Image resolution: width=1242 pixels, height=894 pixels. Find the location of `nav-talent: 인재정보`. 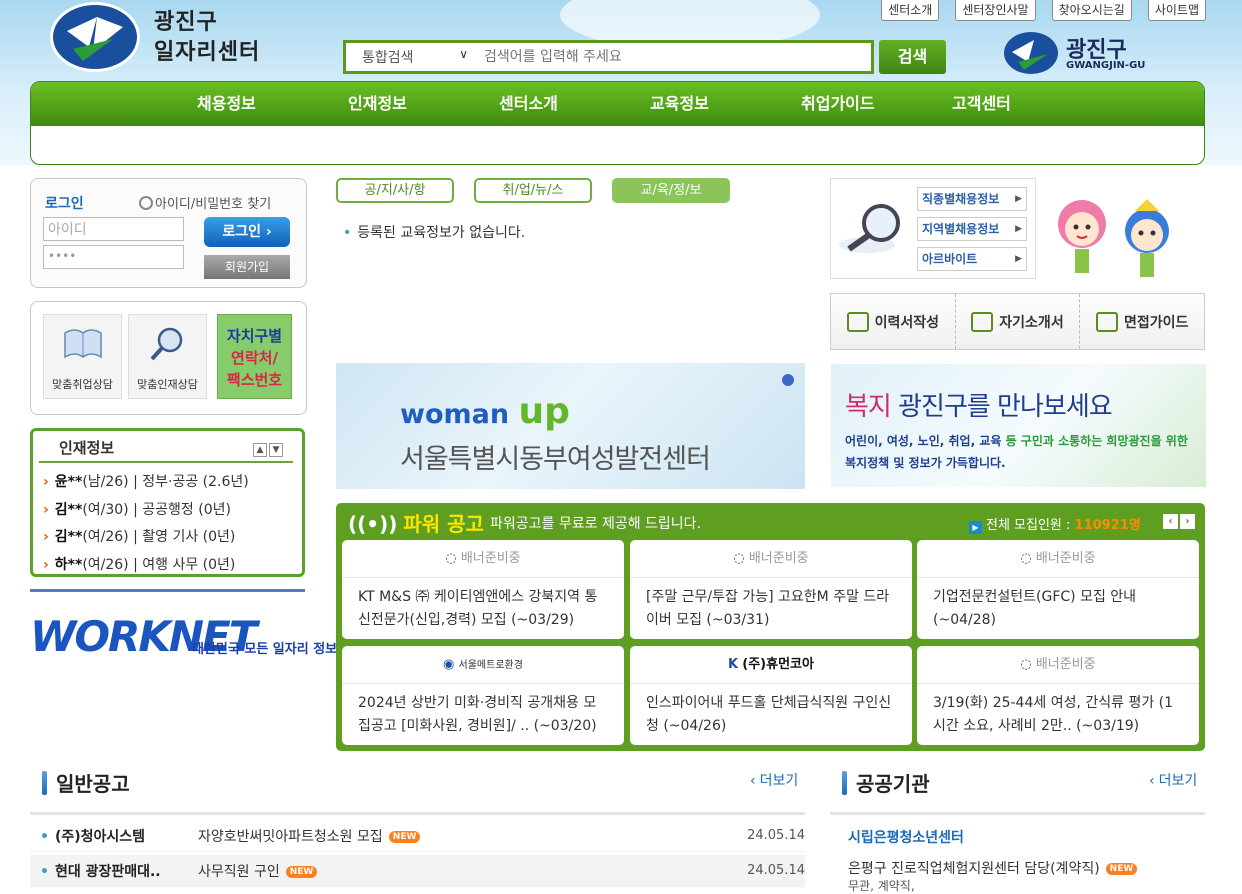

nav-talent: 인재정보 is located at coordinates (423, 104).